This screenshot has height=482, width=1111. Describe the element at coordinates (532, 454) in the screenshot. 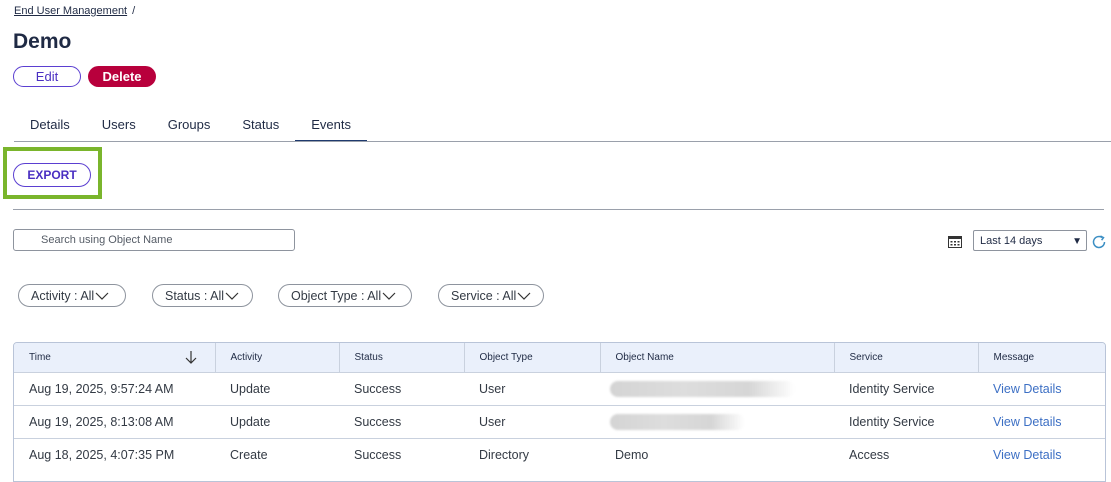

I see `cell-object-type: Directory` at that location.